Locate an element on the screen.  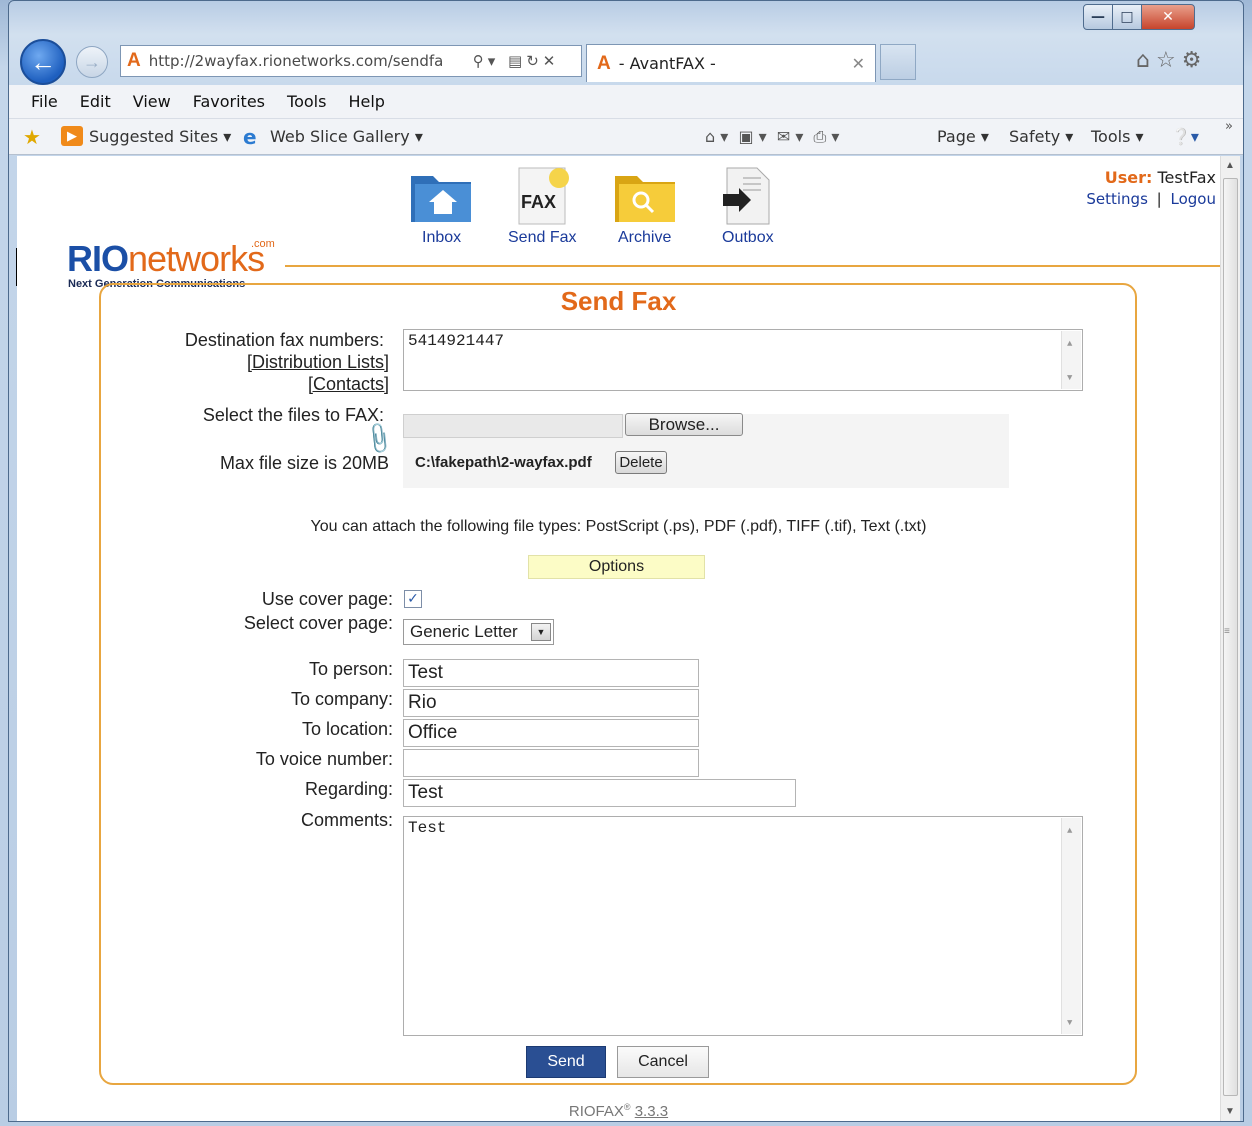
user-links: Settings | Logou is located at coordinates (1151, 199).